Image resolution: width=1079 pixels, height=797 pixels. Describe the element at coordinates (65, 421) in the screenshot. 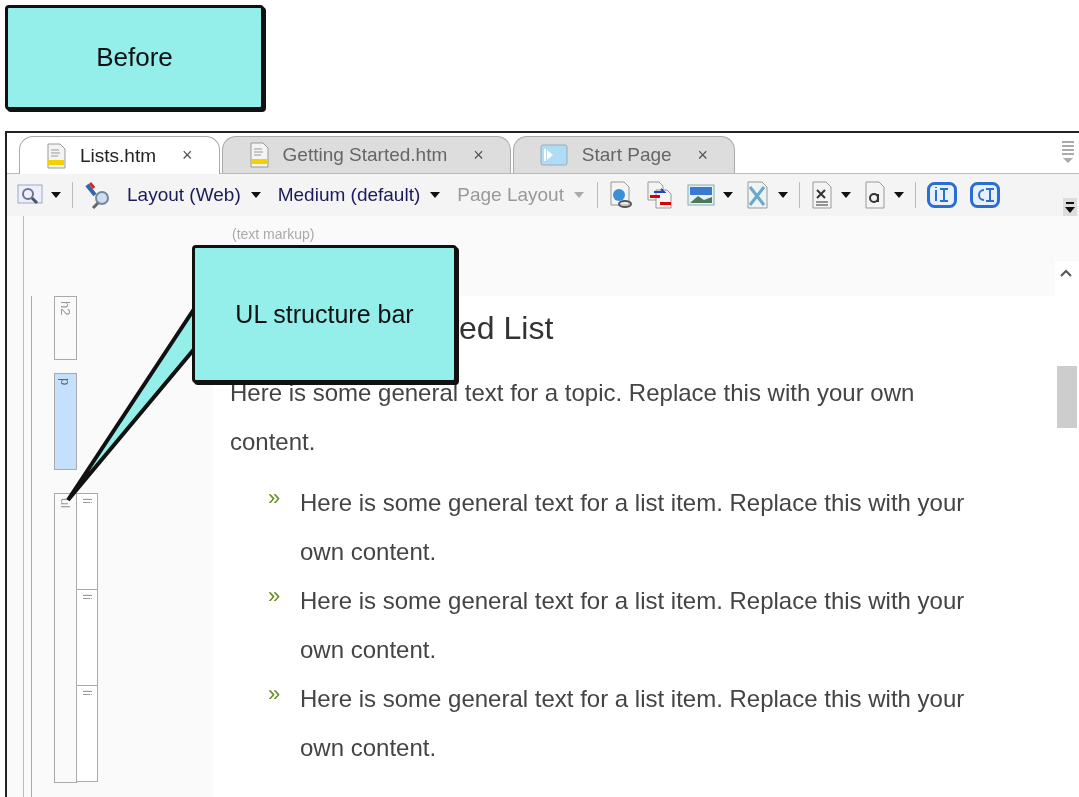

I see `structure-bar-block: p` at that location.